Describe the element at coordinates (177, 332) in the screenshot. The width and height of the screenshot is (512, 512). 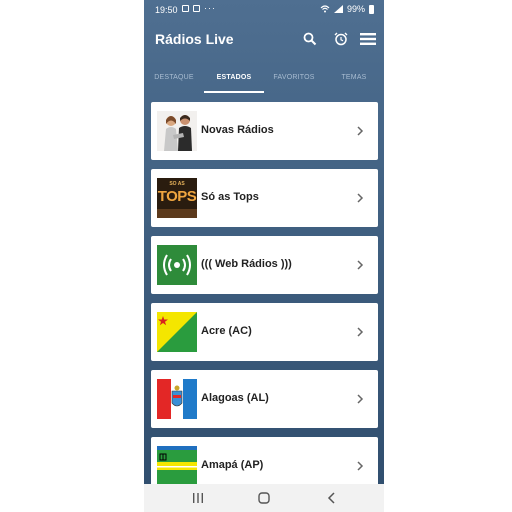
I see `acre-flag-icon` at that location.